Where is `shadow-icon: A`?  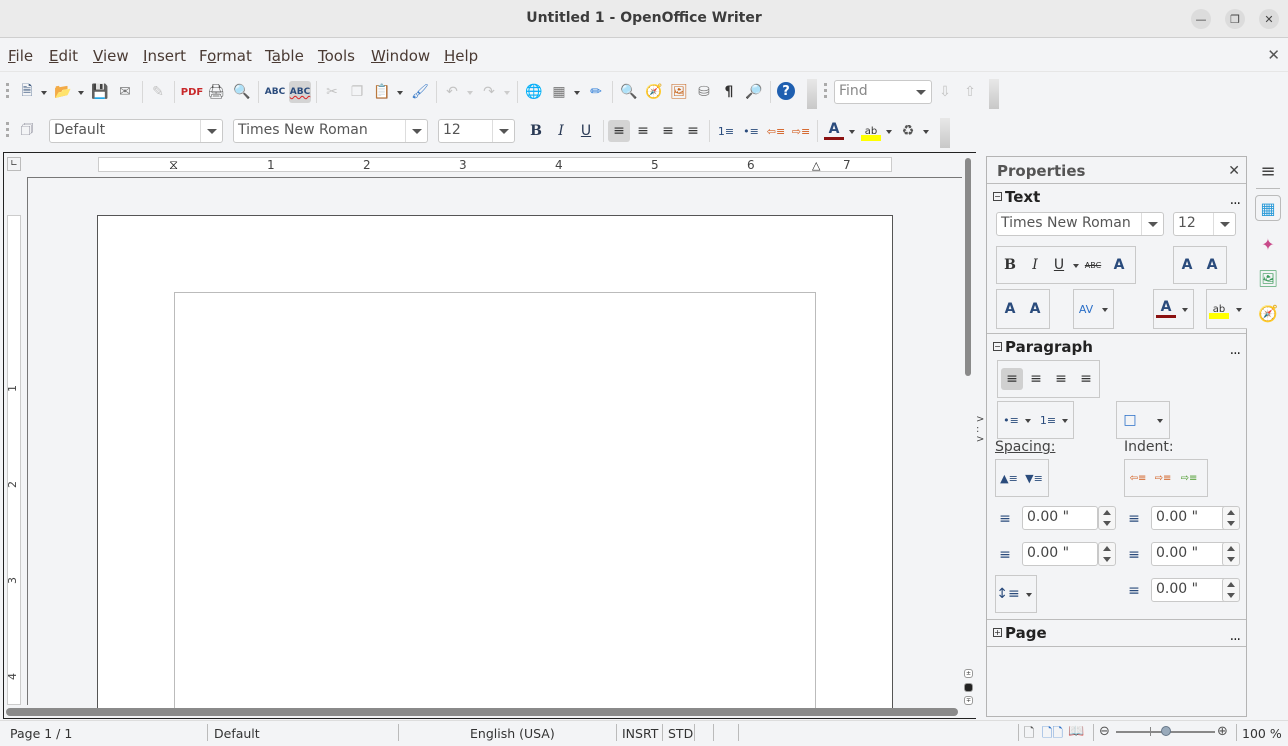 shadow-icon: A is located at coordinates (1119, 265).